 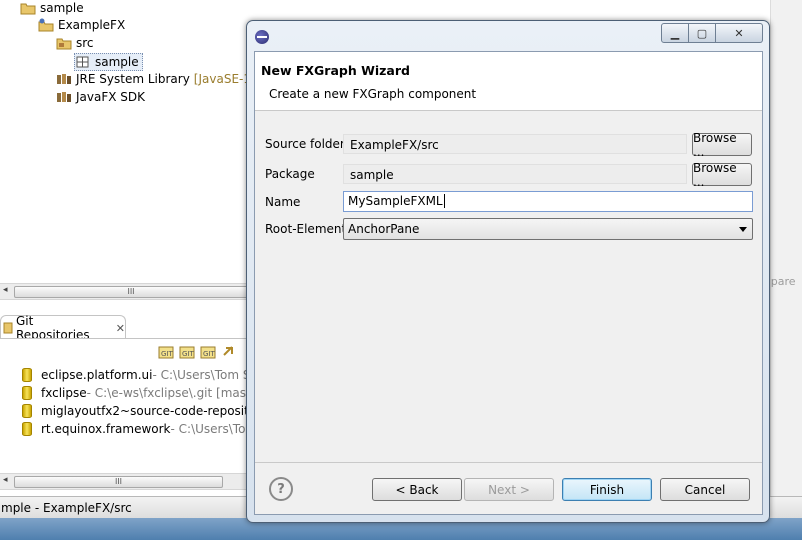 I want to click on tree-item-jre-library: JRE System Library [JavaSE-1.6], so click(x=161, y=79).